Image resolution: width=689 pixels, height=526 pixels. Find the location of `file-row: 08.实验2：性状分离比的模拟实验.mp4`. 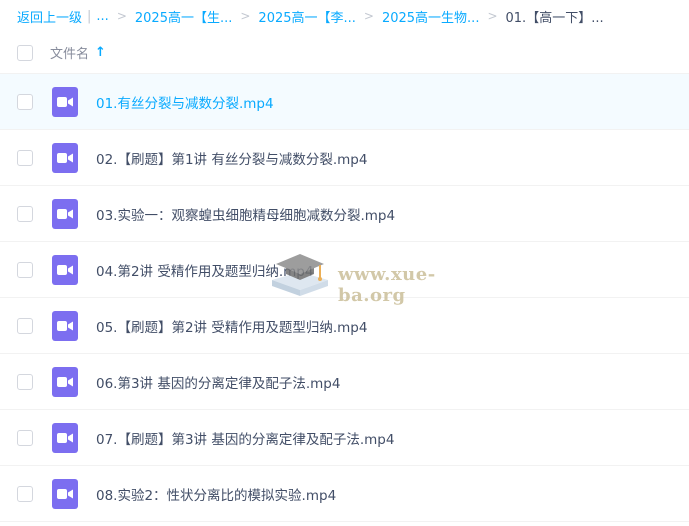

file-row: 08.实验2：性状分离比的模拟实验.mp4 is located at coordinates (344, 494).